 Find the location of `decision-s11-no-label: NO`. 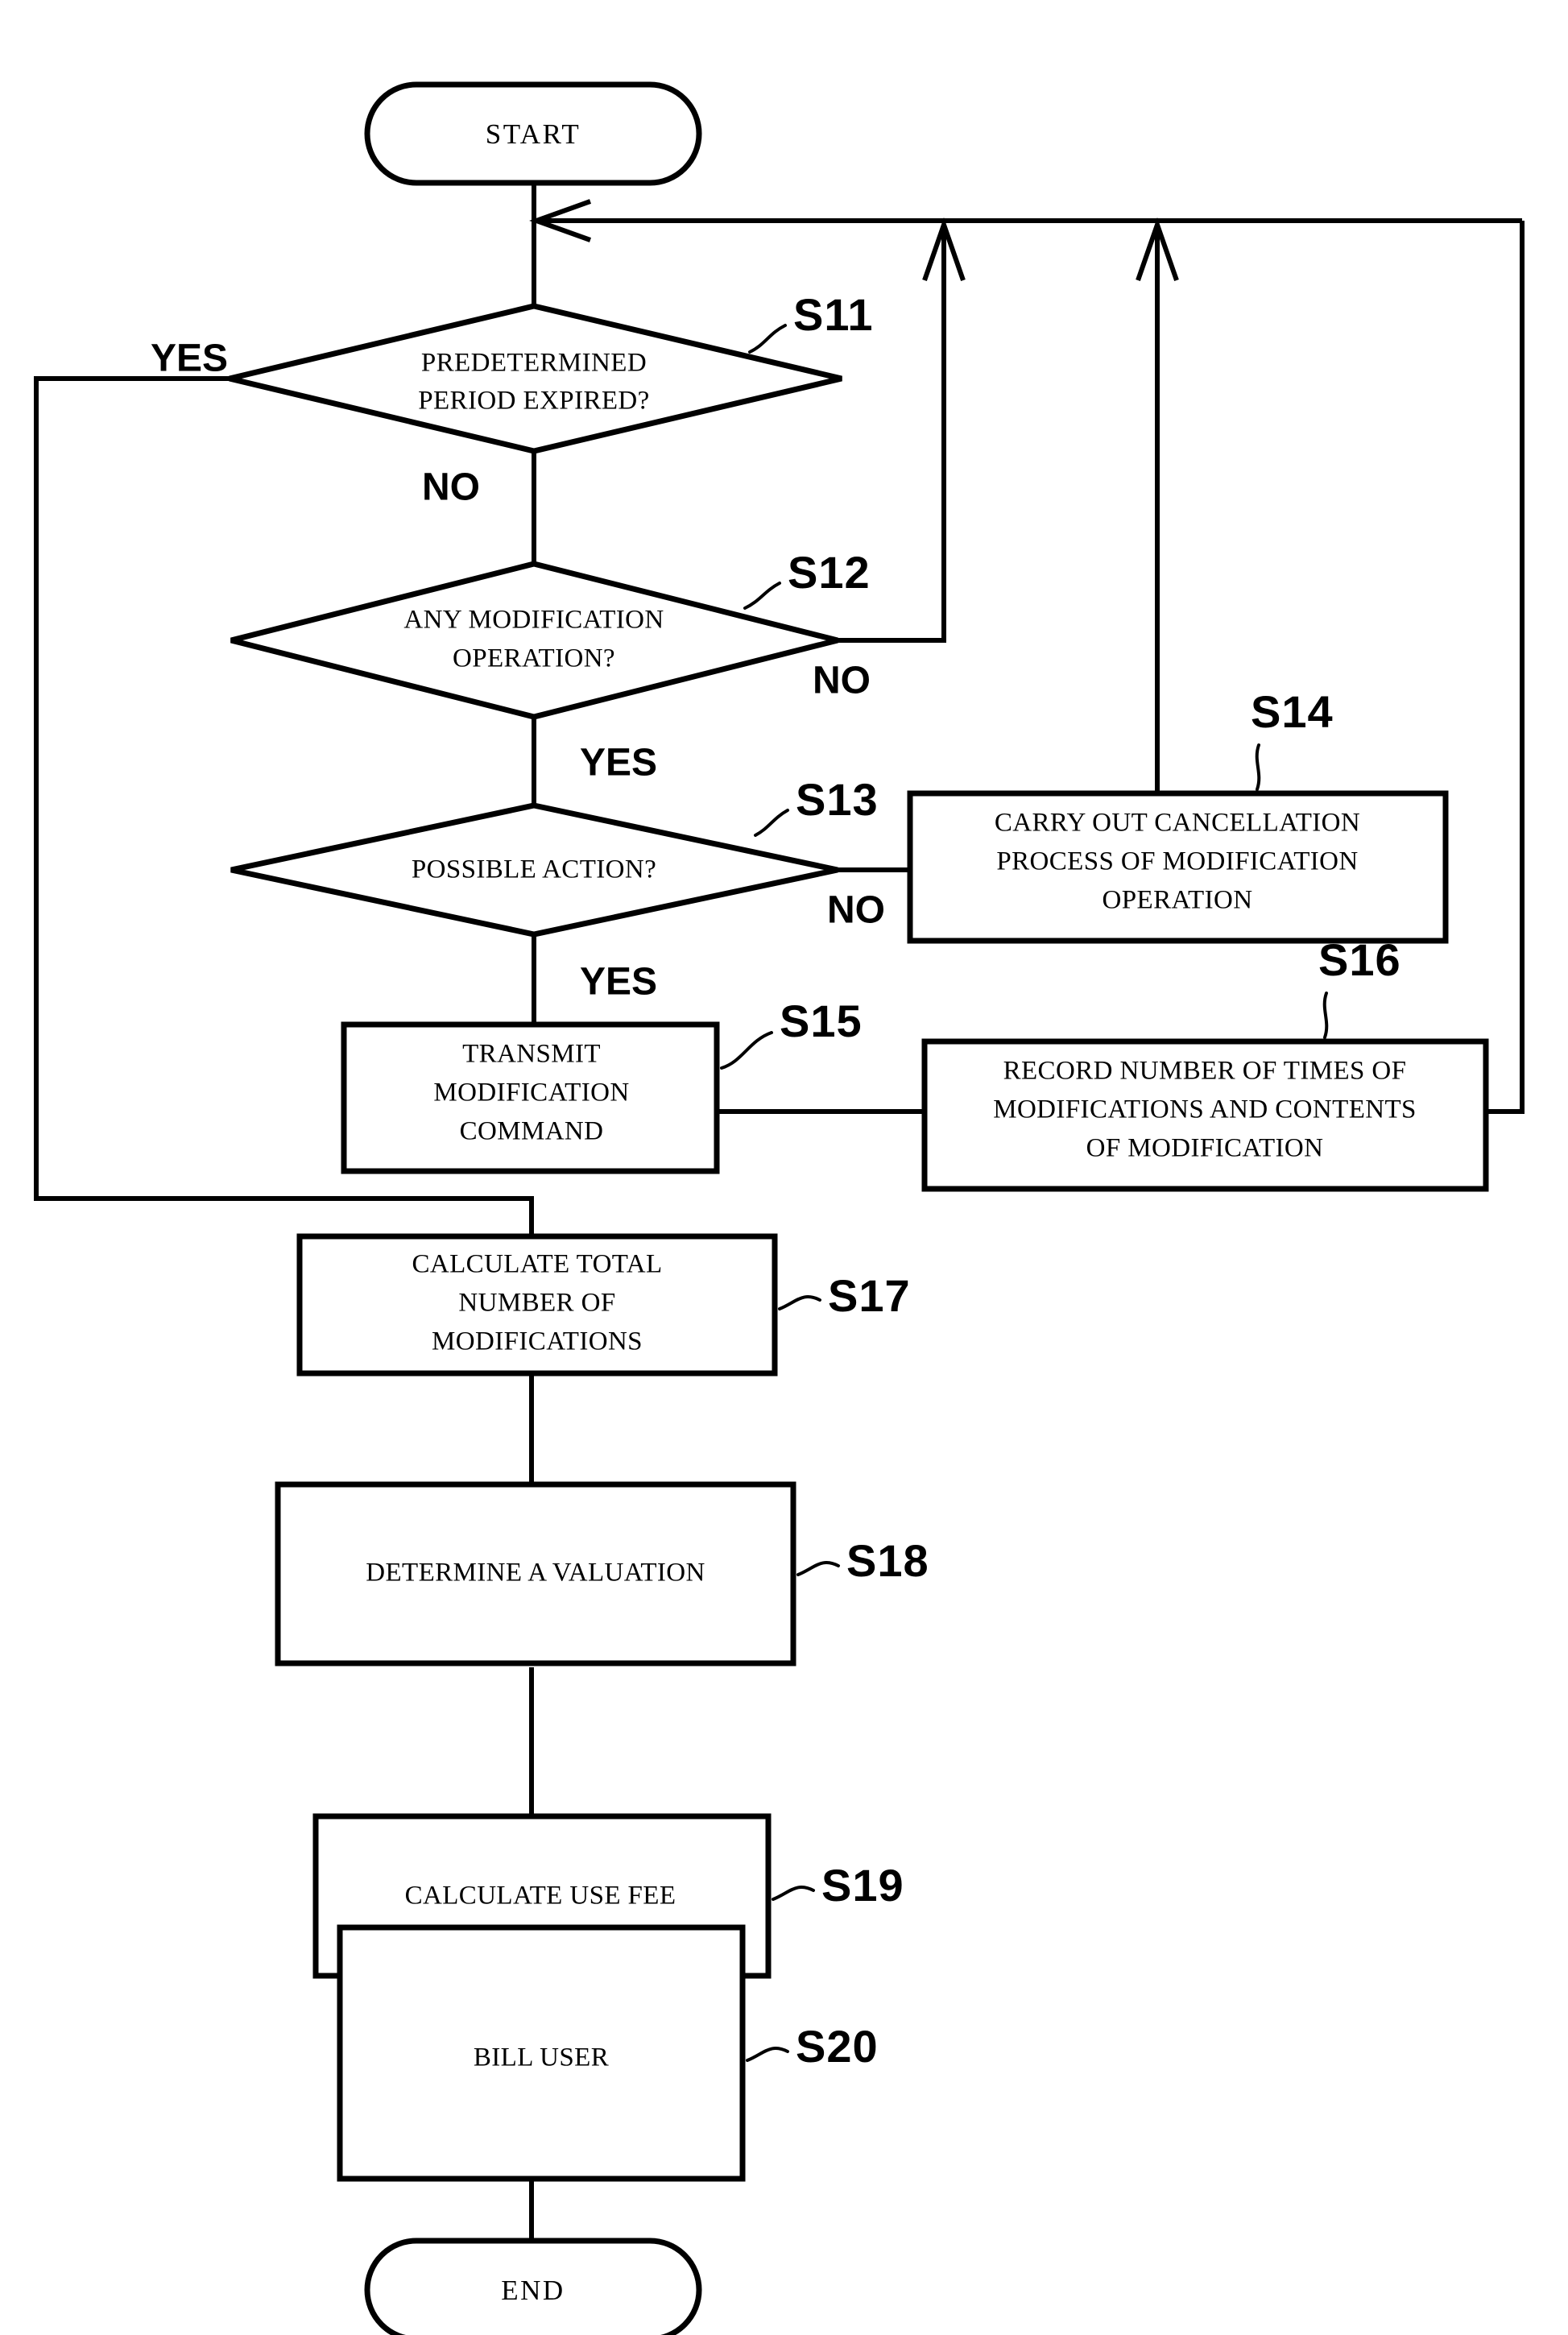

decision-s11-no-label: NO is located at coordinates (451, 487).